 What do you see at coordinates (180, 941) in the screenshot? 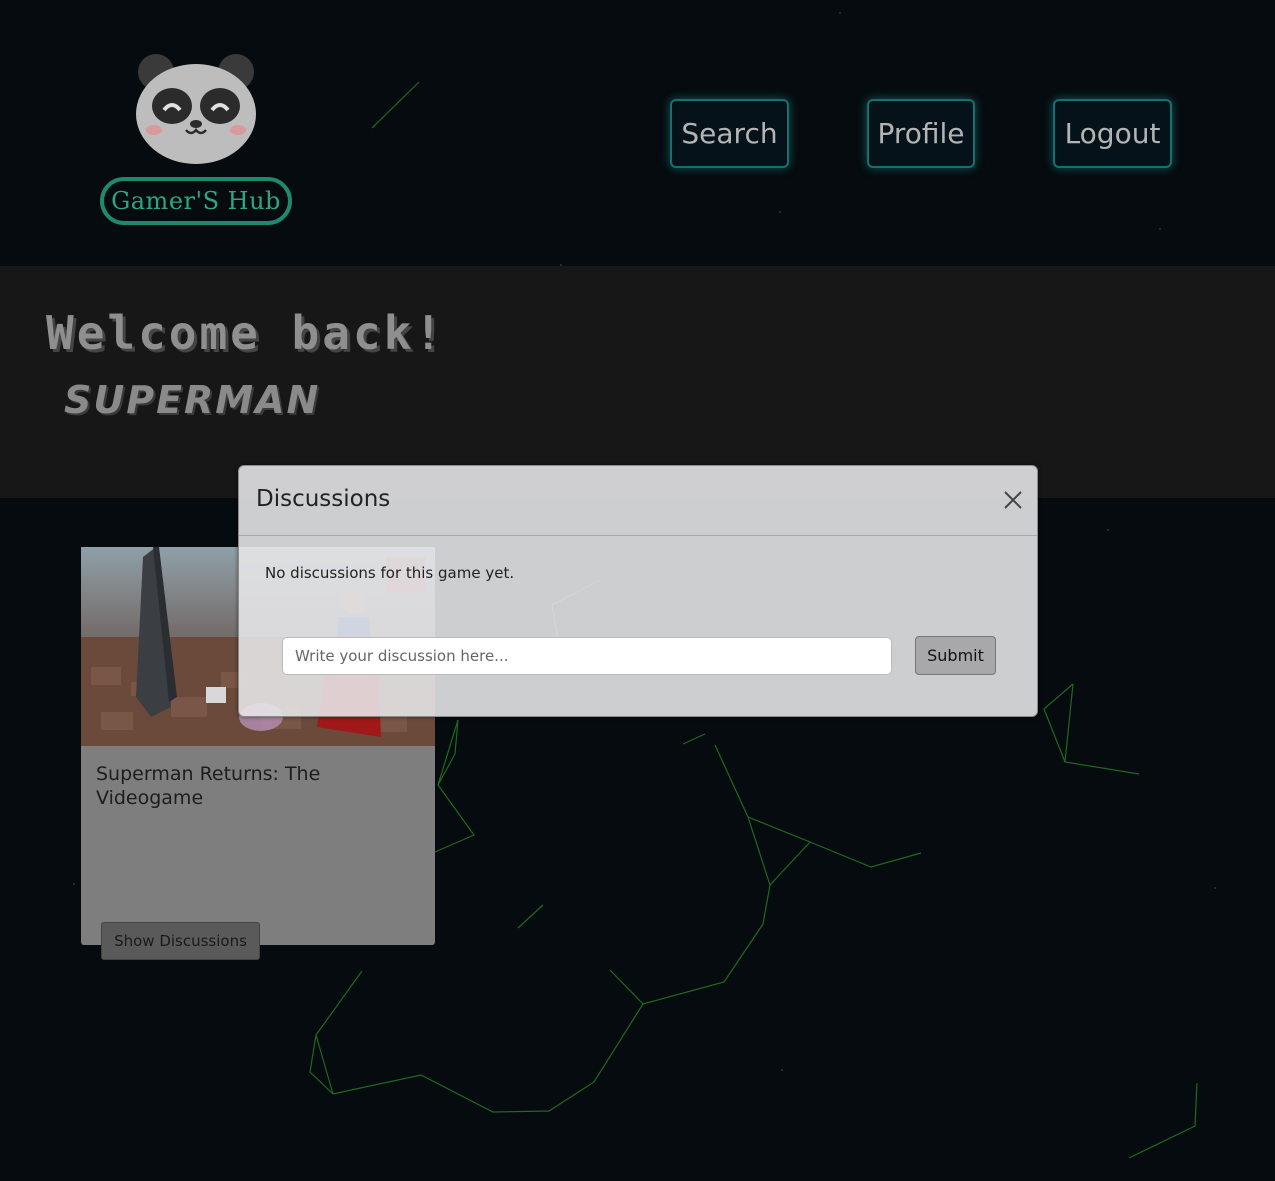
I see `show-discussions-button: Show Discussions` at bounding box center [180, 941].